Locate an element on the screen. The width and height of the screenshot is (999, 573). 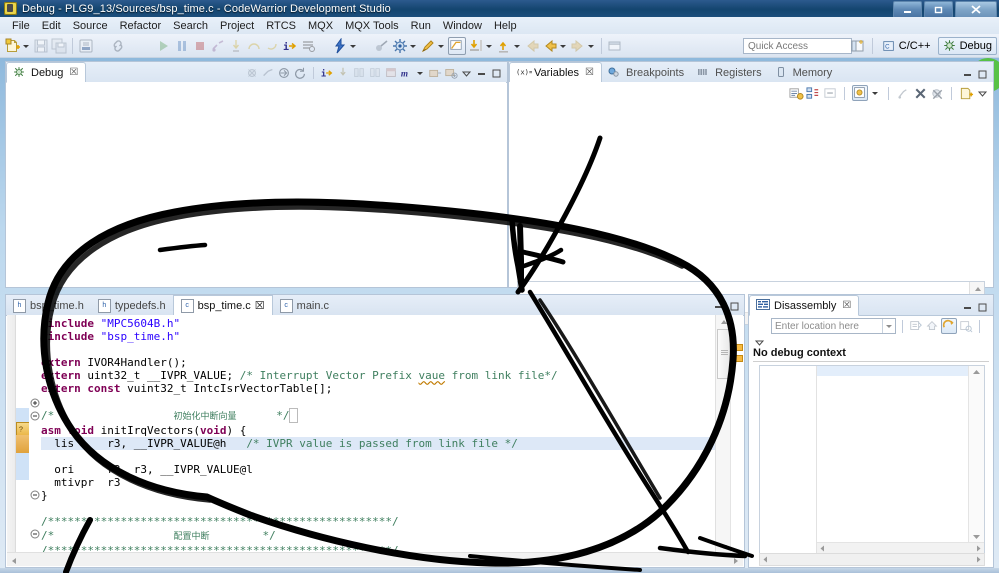
show-symbols-icon is located at coordinates (966, 326).